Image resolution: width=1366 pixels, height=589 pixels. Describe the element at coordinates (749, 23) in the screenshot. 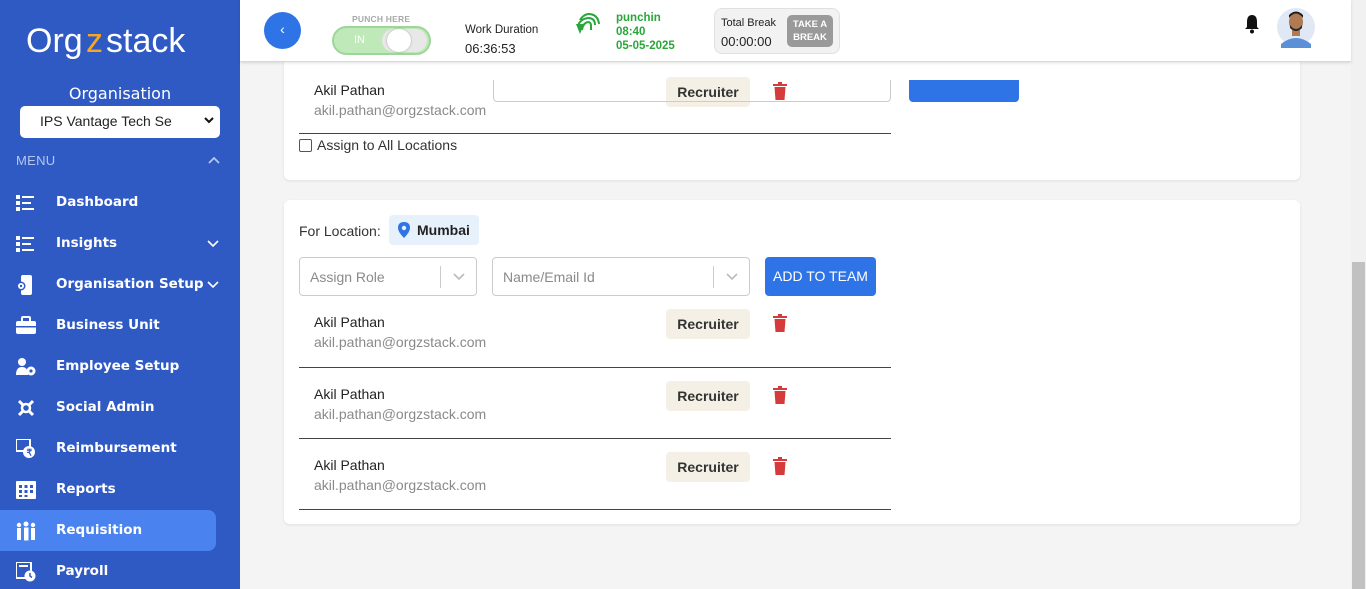

I see `total-break-label: Total Break` at that location.